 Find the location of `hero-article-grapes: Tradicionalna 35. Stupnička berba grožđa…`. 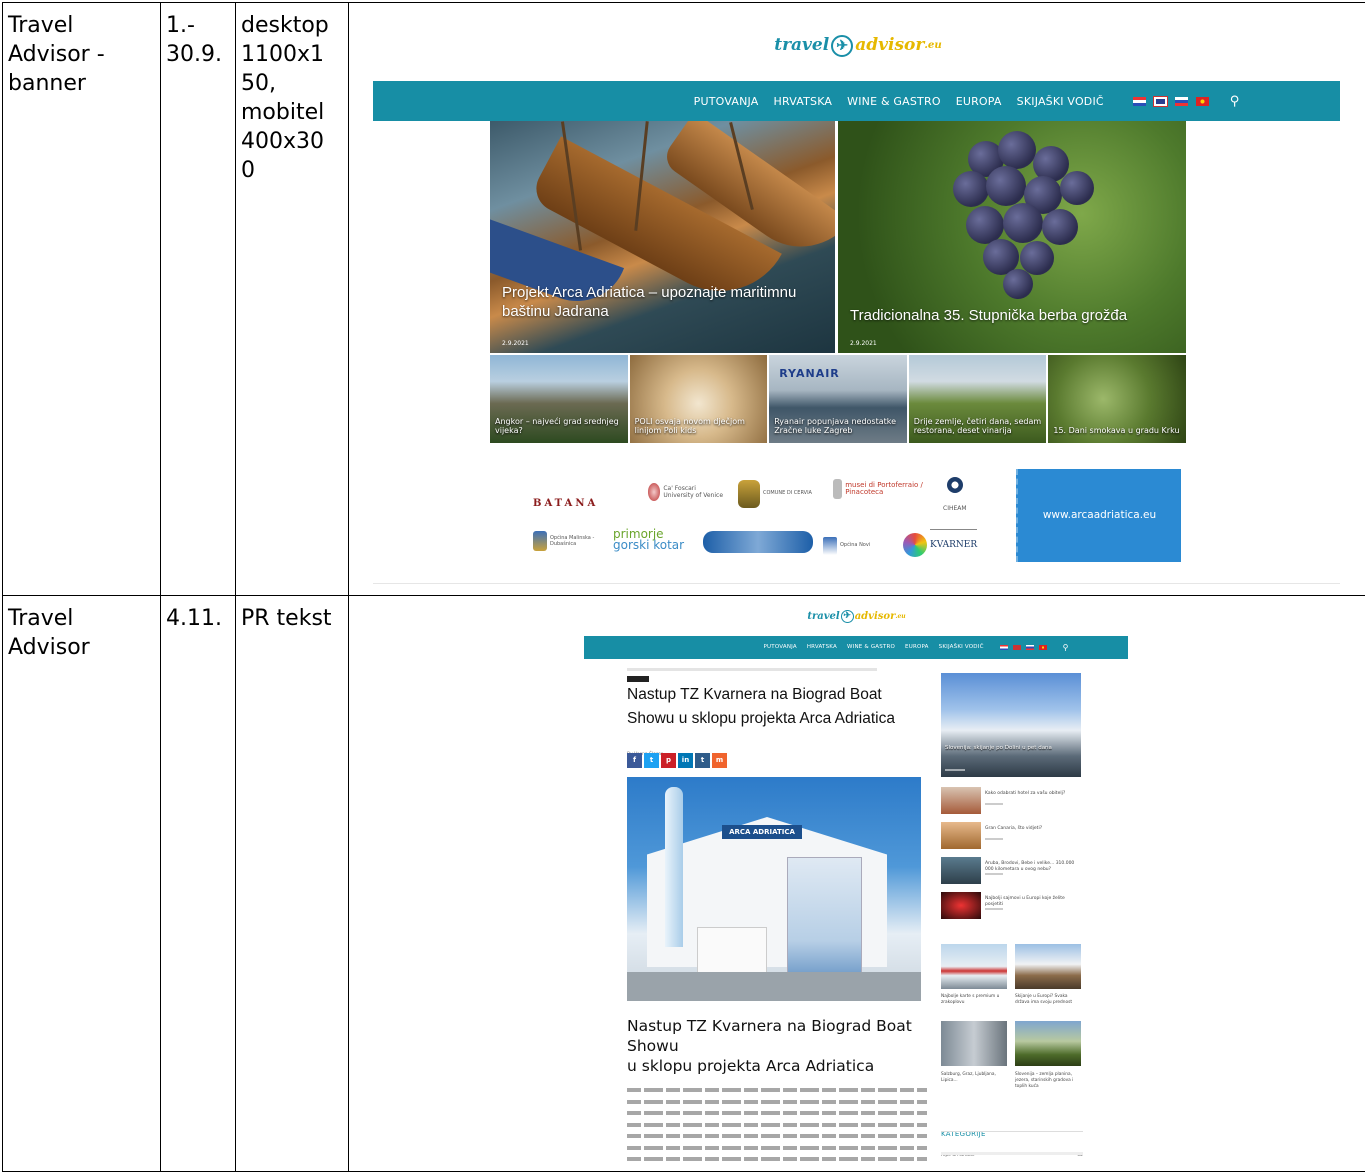

hero-article-grapes: Tradicionalna 35. Stupnička berba grožđa… is located at coordinates (1012, 237).